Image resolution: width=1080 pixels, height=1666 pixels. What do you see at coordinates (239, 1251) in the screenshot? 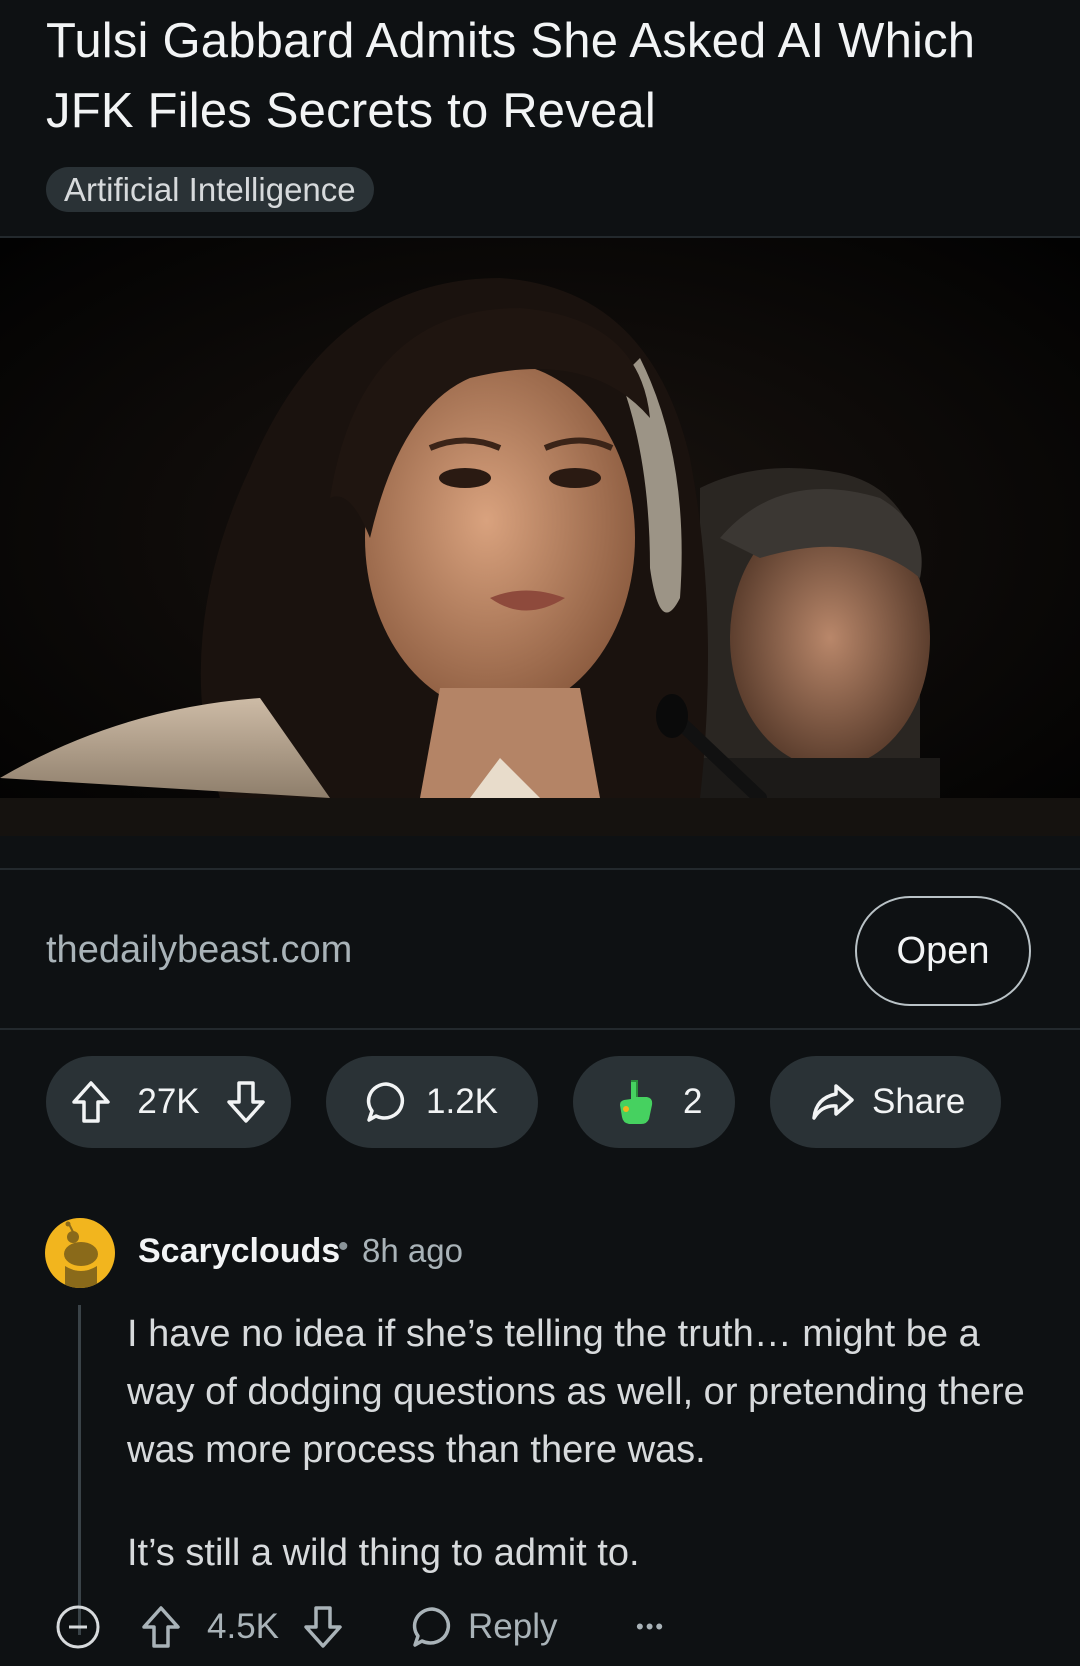
I see `comment-author: Scaryclouds` at bounding box center [239, 1251].